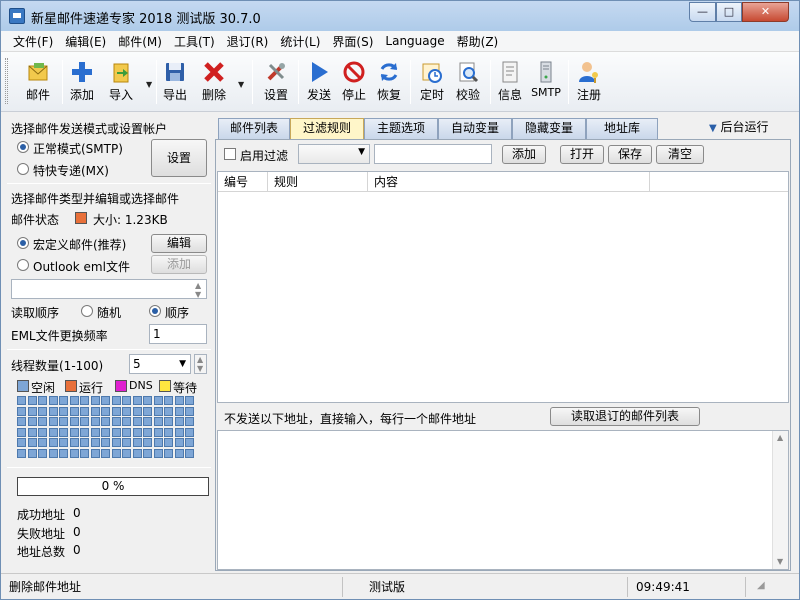 The width and height of the screenshot is (800, 600). What do you see at coordinates (401, 128) in the screenshot?
I see `tab-subject-options: 主题选项` at bounding box center [401, 128].